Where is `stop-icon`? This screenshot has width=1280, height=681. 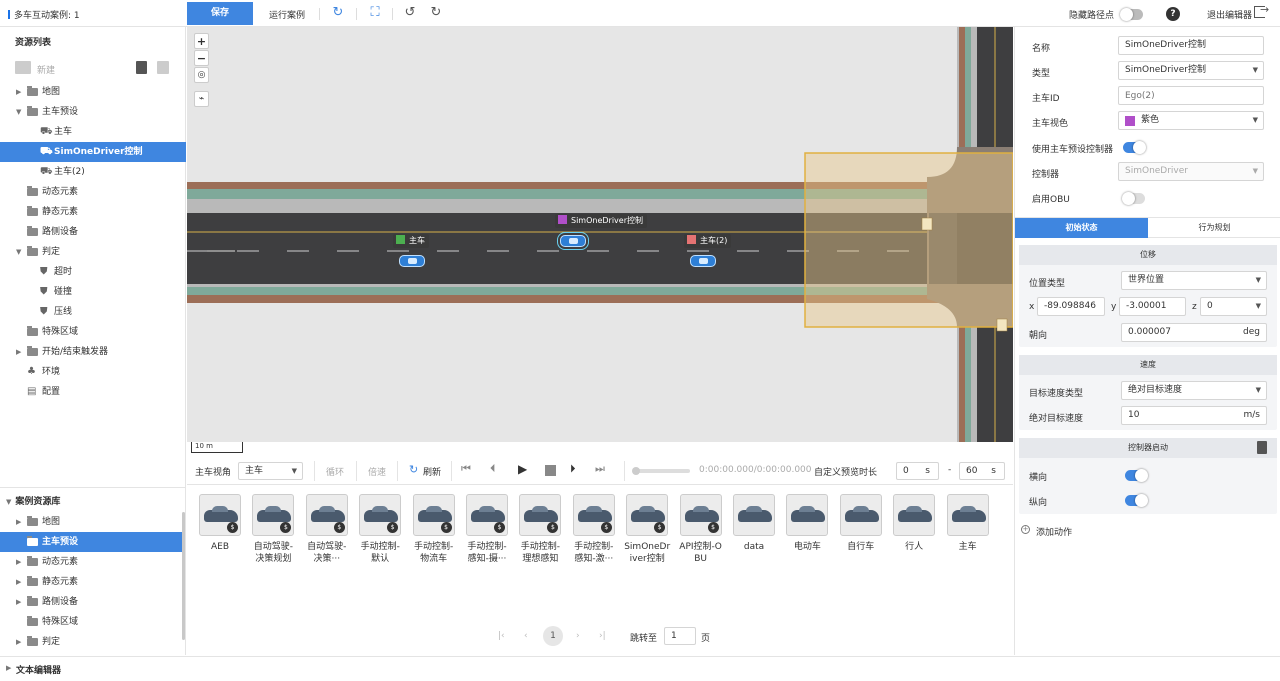
stop-icon is located at coordinates (550, 470).